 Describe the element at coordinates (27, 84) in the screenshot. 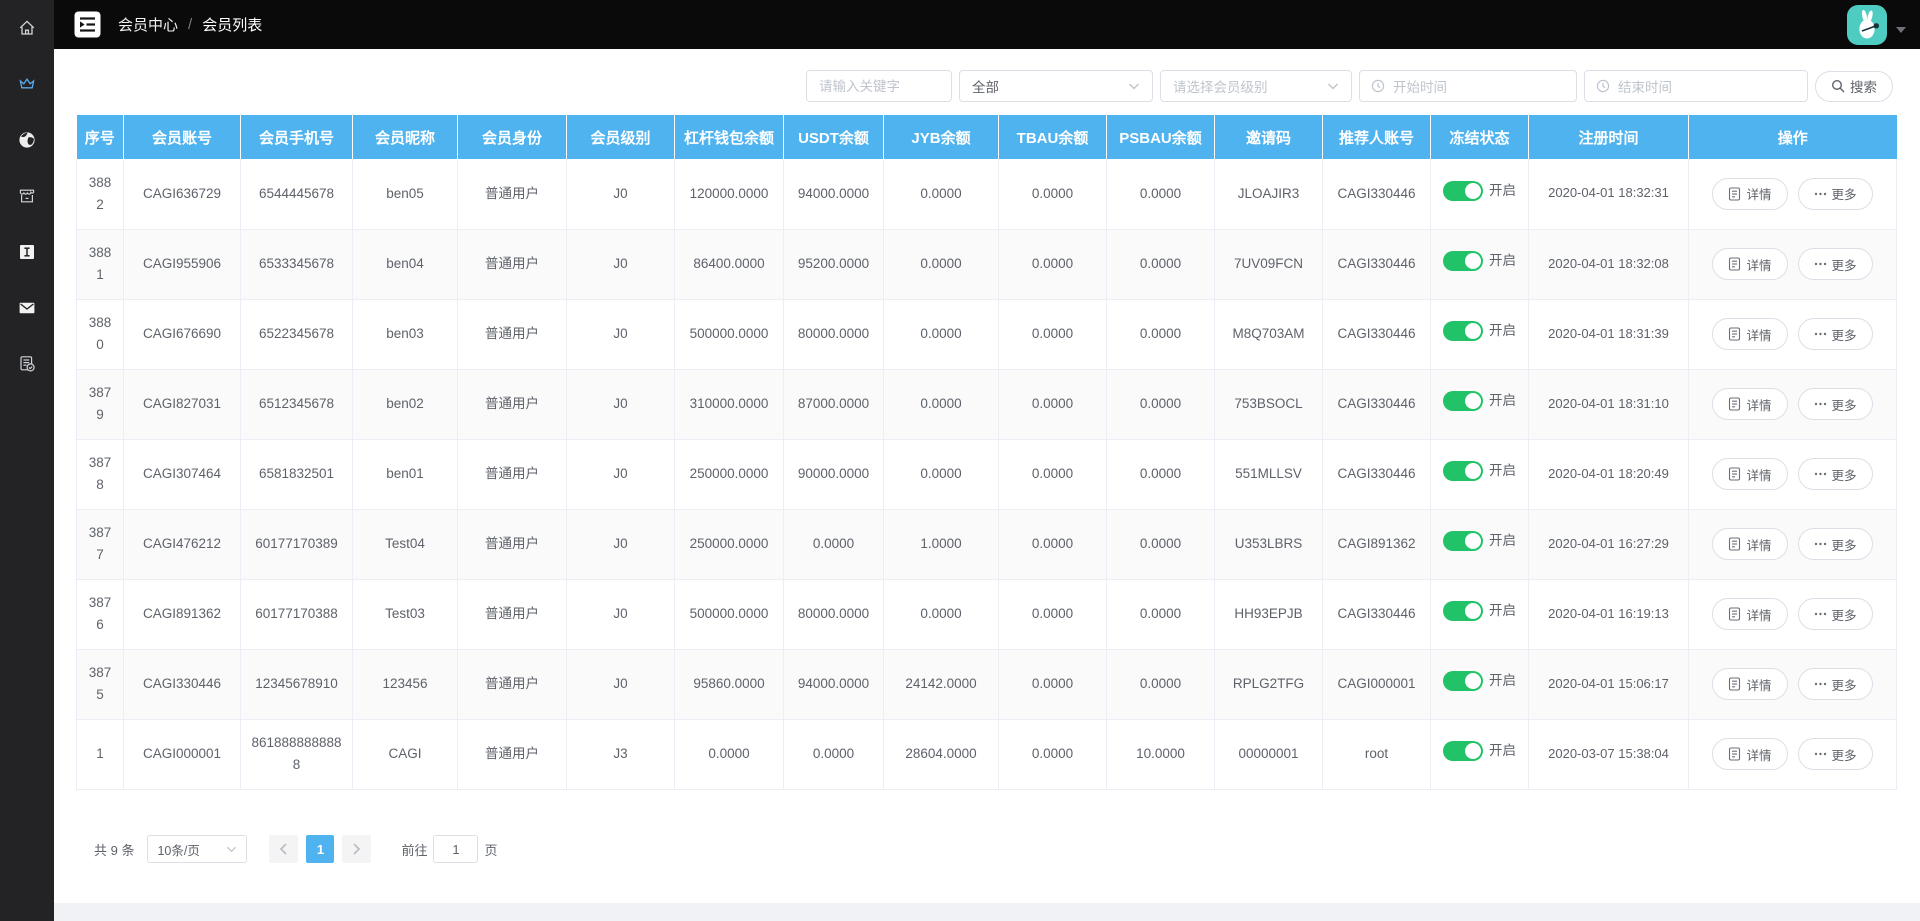

I see `sidebar-item-members` at that location.